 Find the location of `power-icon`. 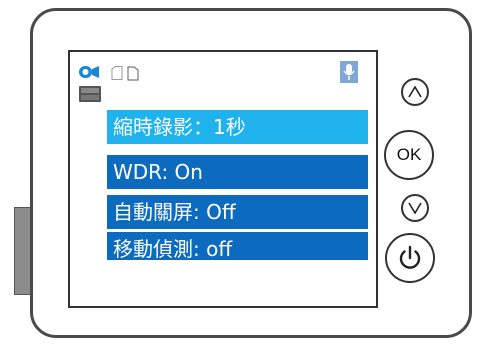

power-icon is located at coordinates (410, 257).